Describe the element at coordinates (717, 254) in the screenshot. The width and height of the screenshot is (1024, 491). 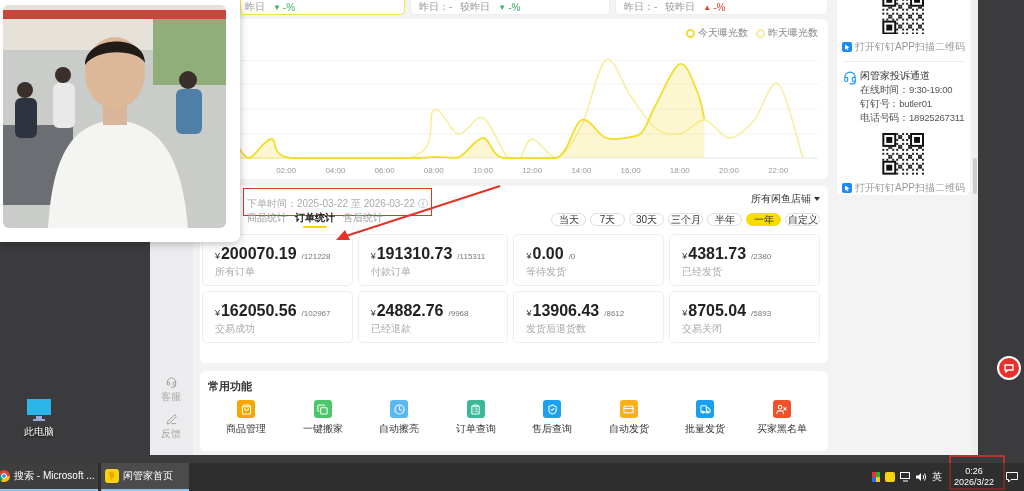
I see `amount: 4381.73` at that location.